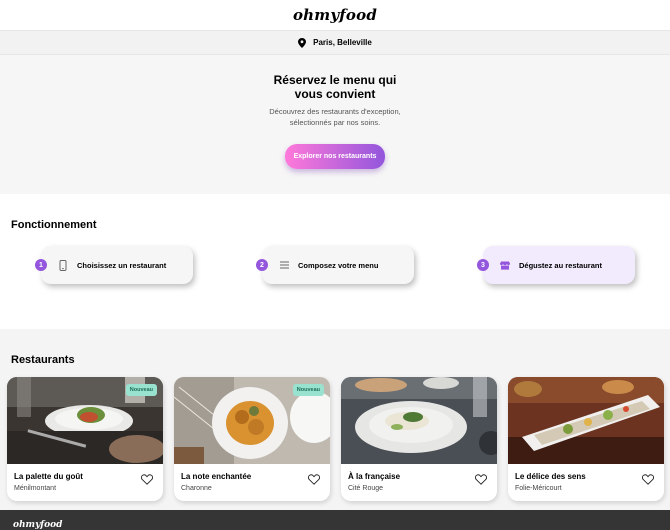  What do you see at coordinates (122, 265) in the screenshot?
I see `step-label: Choisissez un restaurant` at bounding box center [122, 265].